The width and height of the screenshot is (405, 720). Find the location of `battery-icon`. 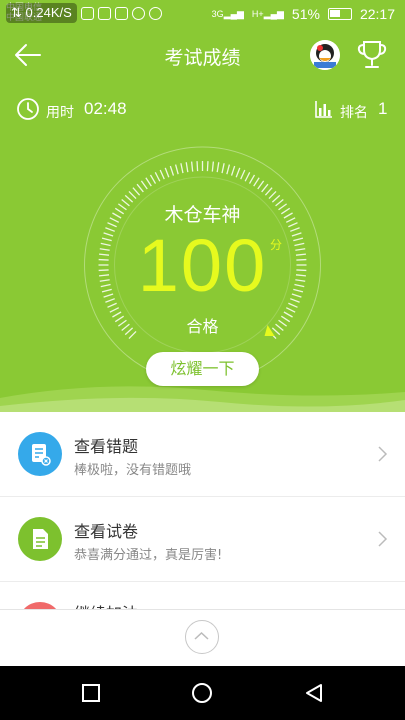

battery-icon is located at coordinates (339, 14).